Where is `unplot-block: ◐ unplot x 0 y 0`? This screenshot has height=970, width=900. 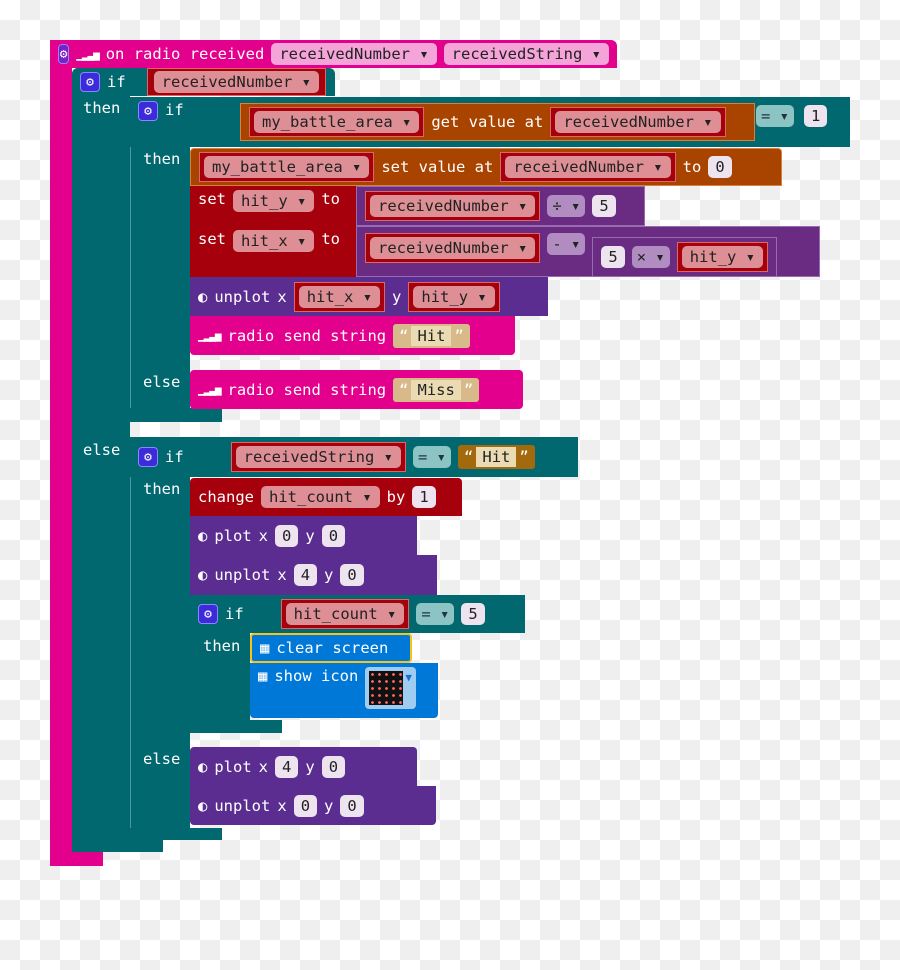 unplot-block: ◐ unplot x 0 y 0 is located at coordinates (313, 805).